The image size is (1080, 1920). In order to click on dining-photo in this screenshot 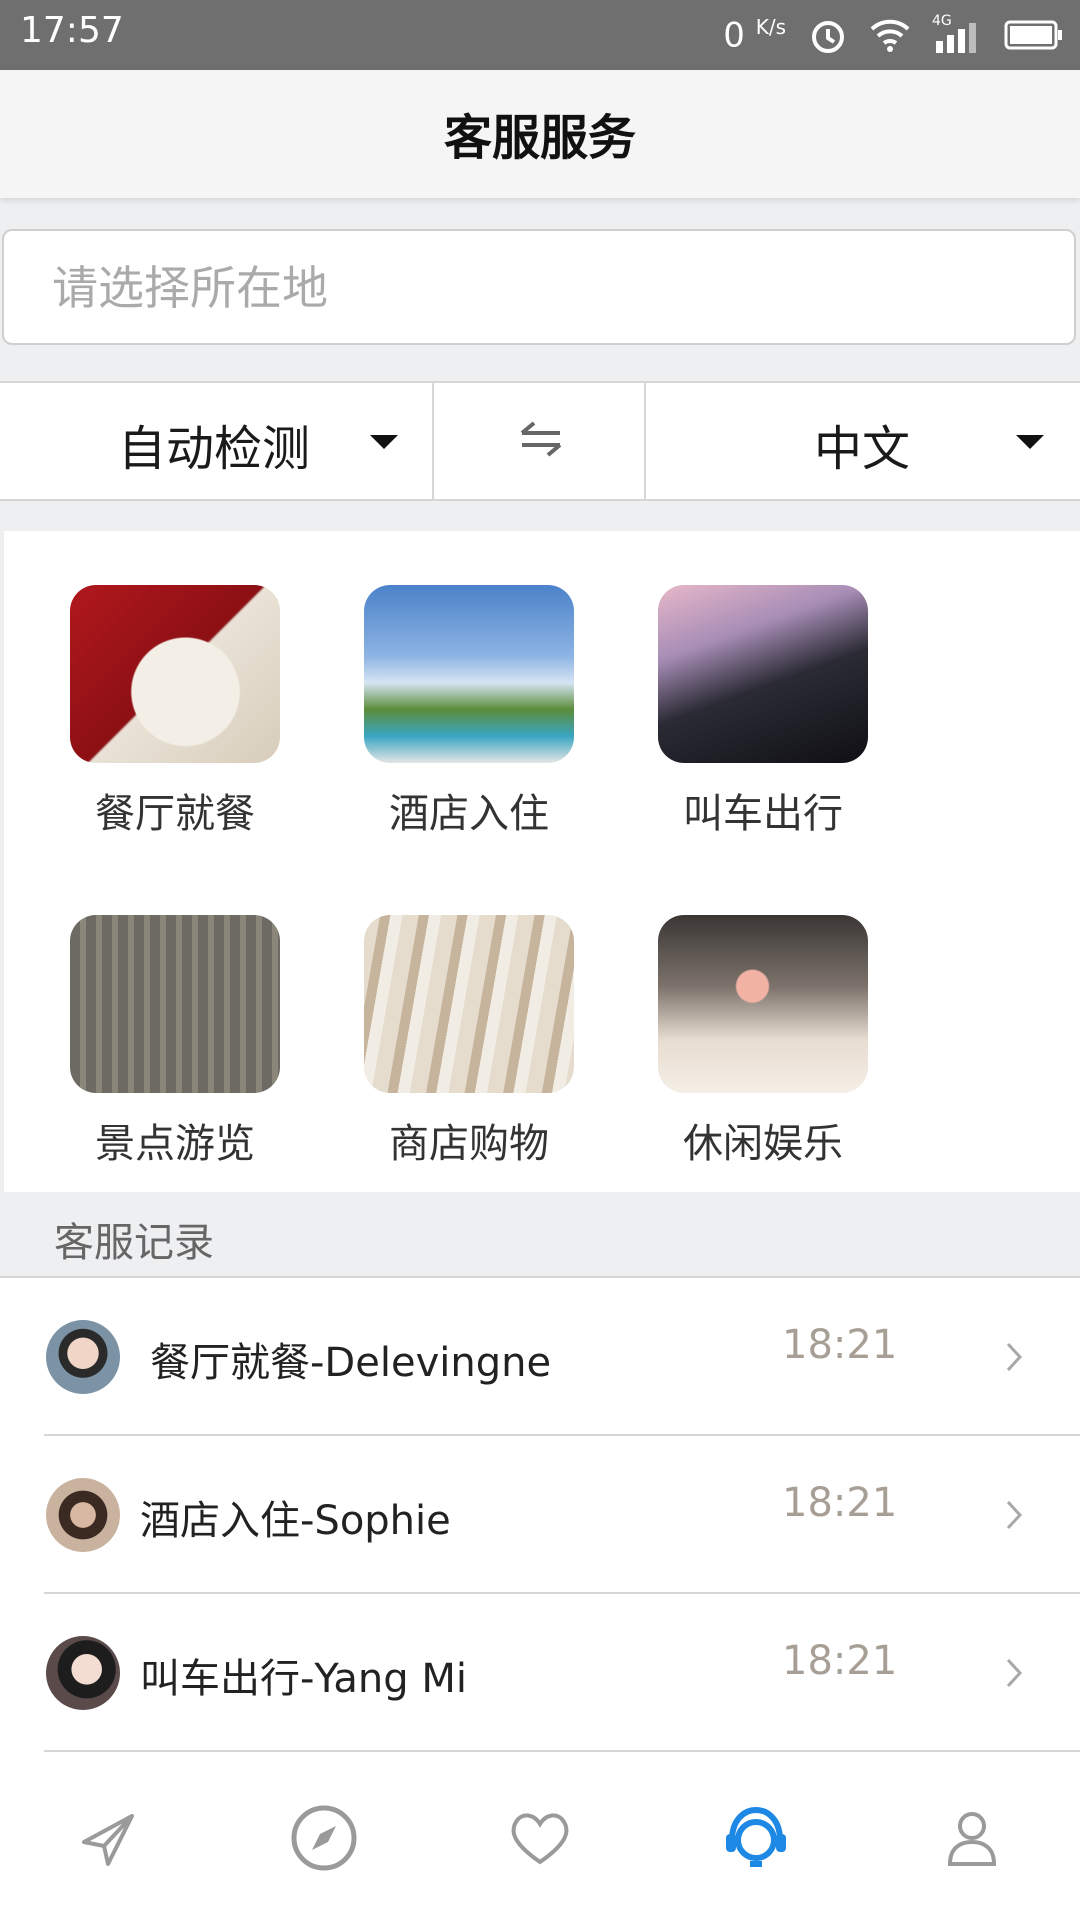, I will do `click(175, 674)`.